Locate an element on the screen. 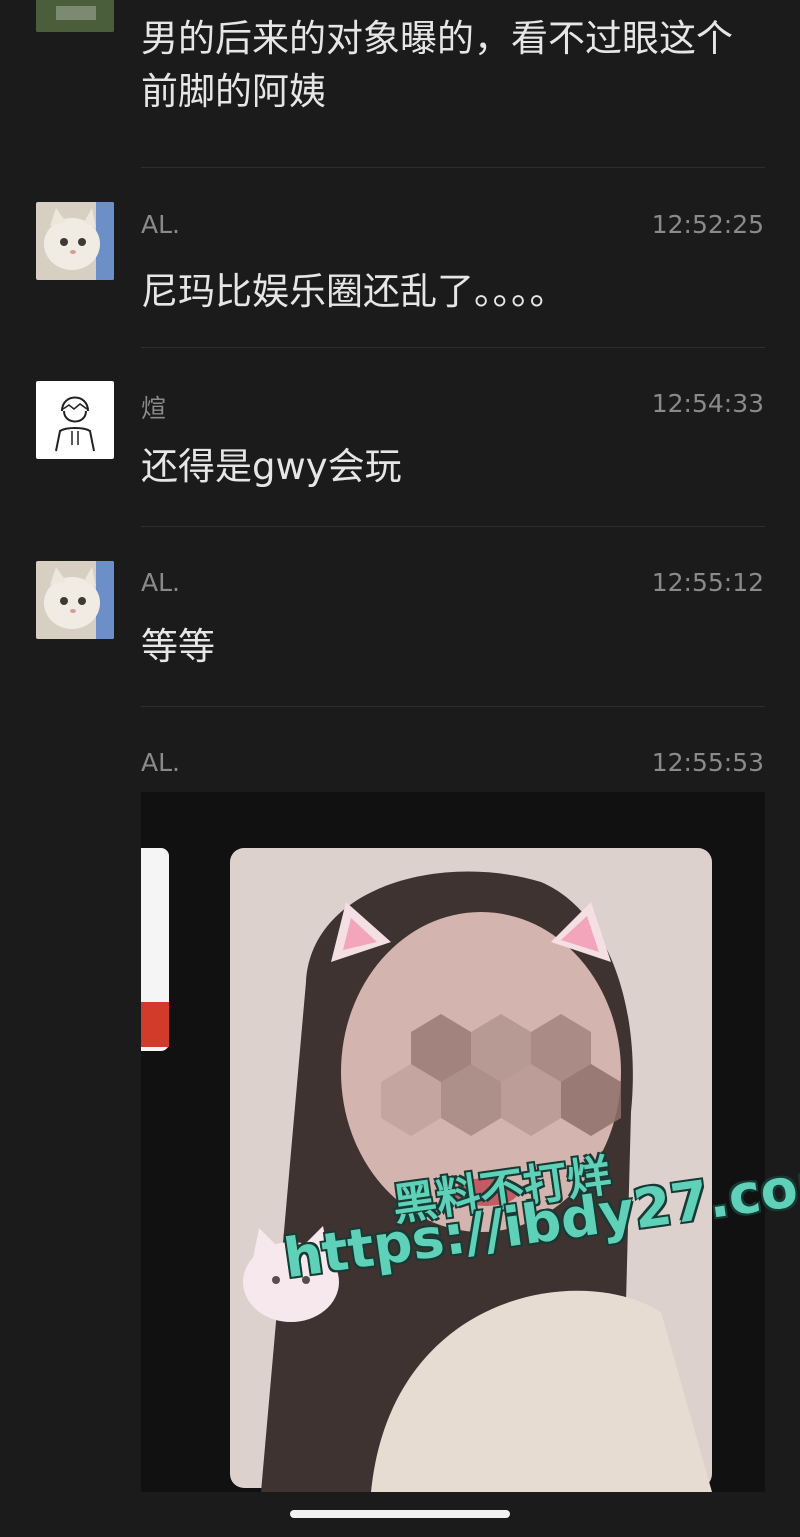 The width and height of the screenshot is (800, 1537). timestamp: 12:55:12 is located at coordinates (707, 582).